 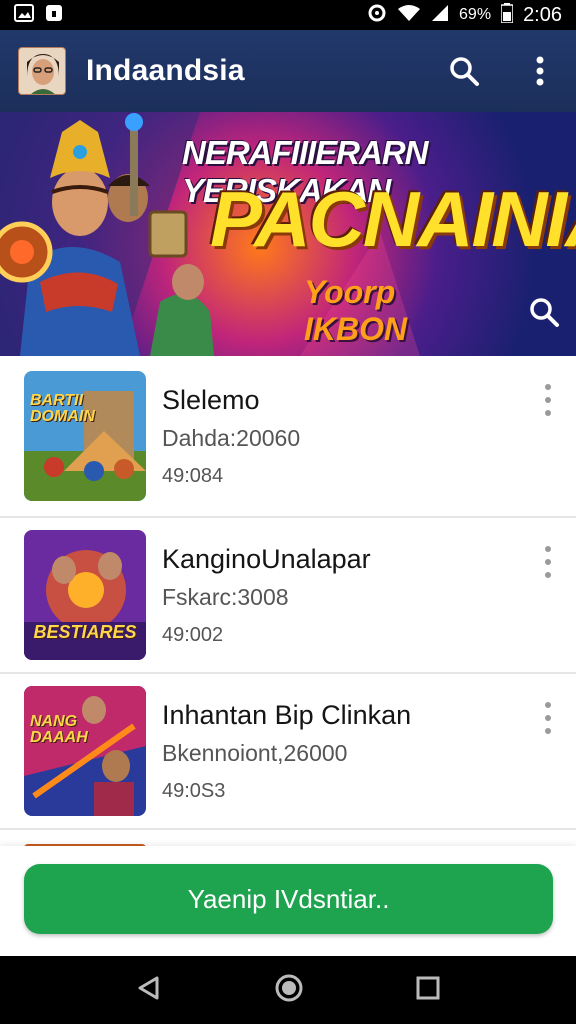 I want to click on system-nav-bar, so click(x=288, y=990).